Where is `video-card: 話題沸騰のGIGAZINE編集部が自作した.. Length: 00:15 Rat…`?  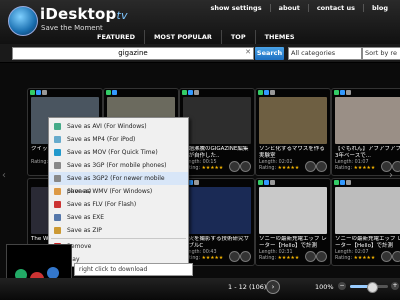 video-card: 話題沸騰のGIGAZINE編集部が自作した.. Length: 00:15 Rat… is located at coordinates (217, 132).